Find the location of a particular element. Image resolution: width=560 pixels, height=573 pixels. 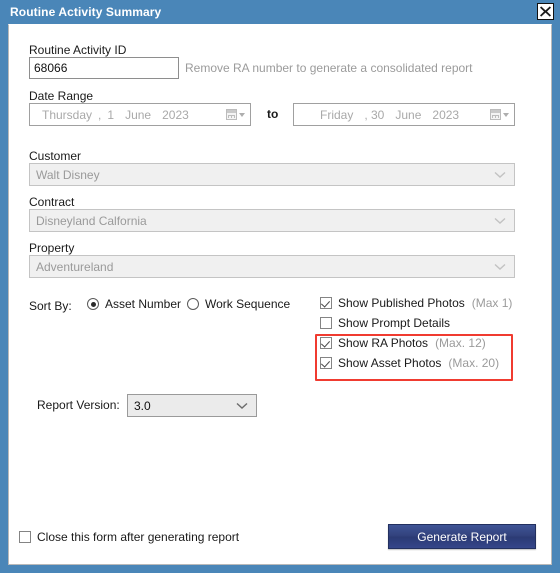

checkbox-show-published-photos-label: Show Published Photos is located at coordinates (401, 303).